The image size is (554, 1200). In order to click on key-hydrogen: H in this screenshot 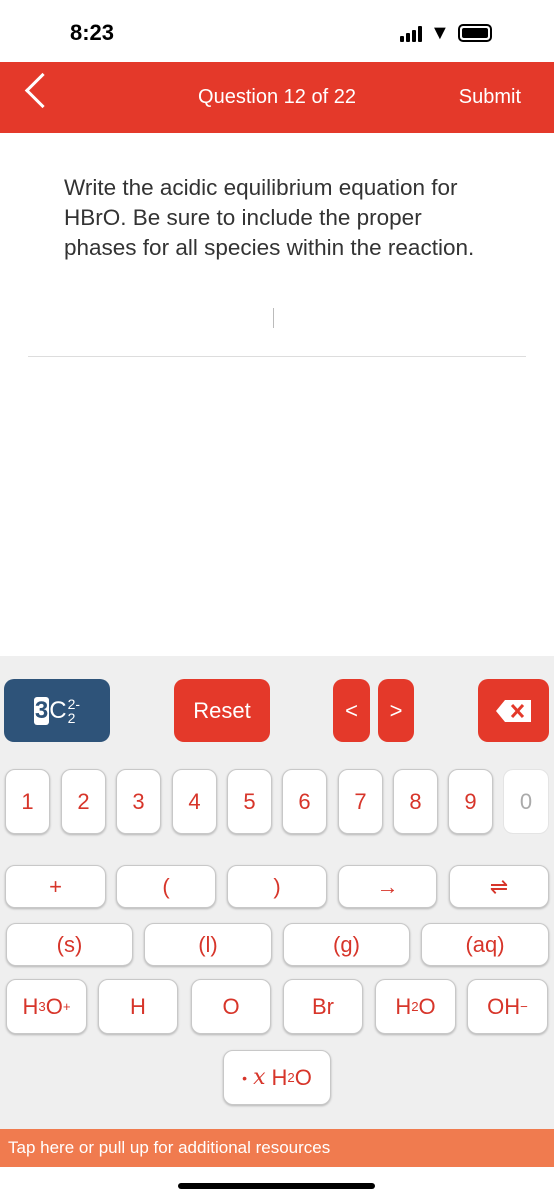, I will do `click(138, 1006)`.